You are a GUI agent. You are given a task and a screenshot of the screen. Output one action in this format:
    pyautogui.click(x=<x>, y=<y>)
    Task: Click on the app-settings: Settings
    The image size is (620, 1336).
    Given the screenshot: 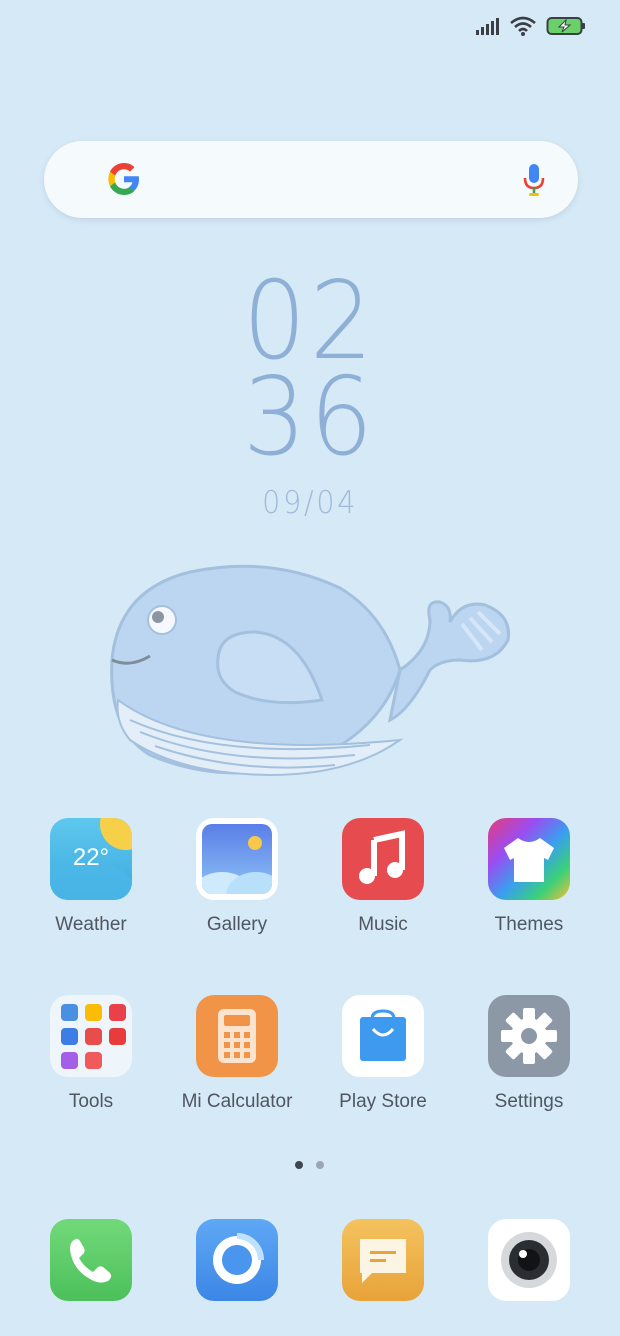 What is the action you would take?
    pyautogui.click(x=529, y=1054)
    